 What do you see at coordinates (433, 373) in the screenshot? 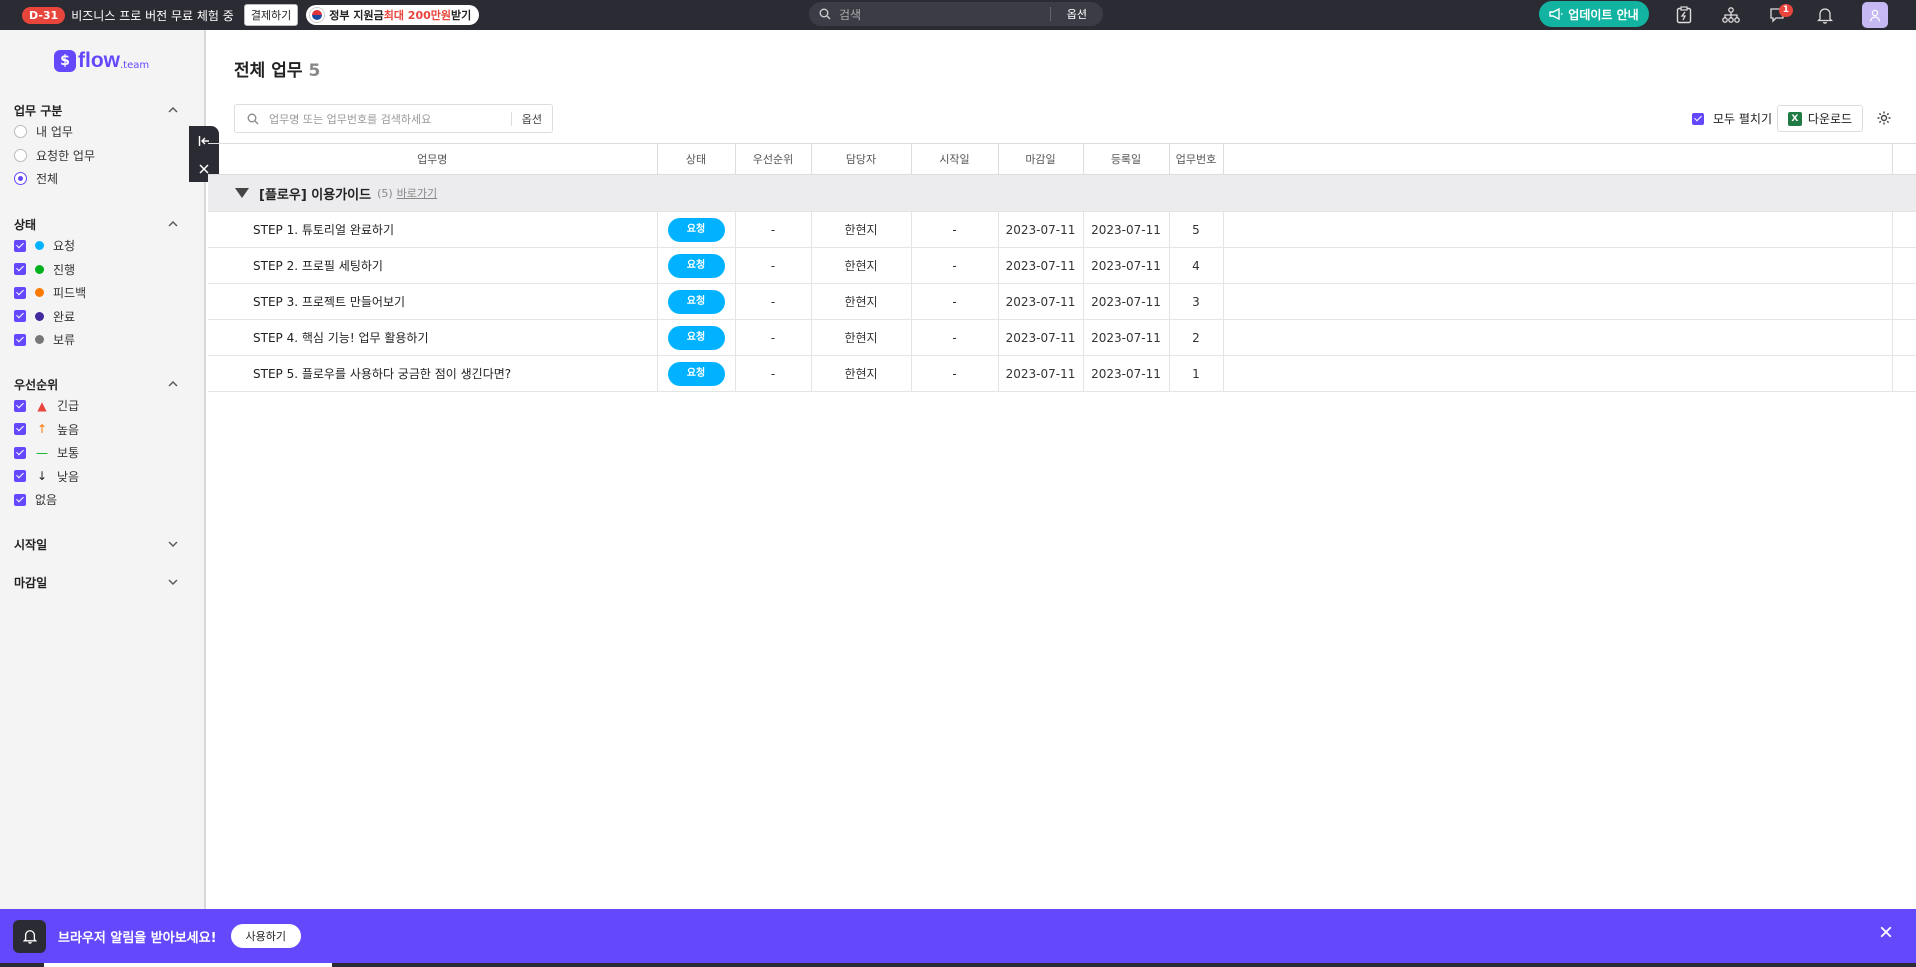
I see `task-name: STEP 5. 플로우를 사용하다 궁금한 점이 생긴다면?` at bounding box center [433, 373].